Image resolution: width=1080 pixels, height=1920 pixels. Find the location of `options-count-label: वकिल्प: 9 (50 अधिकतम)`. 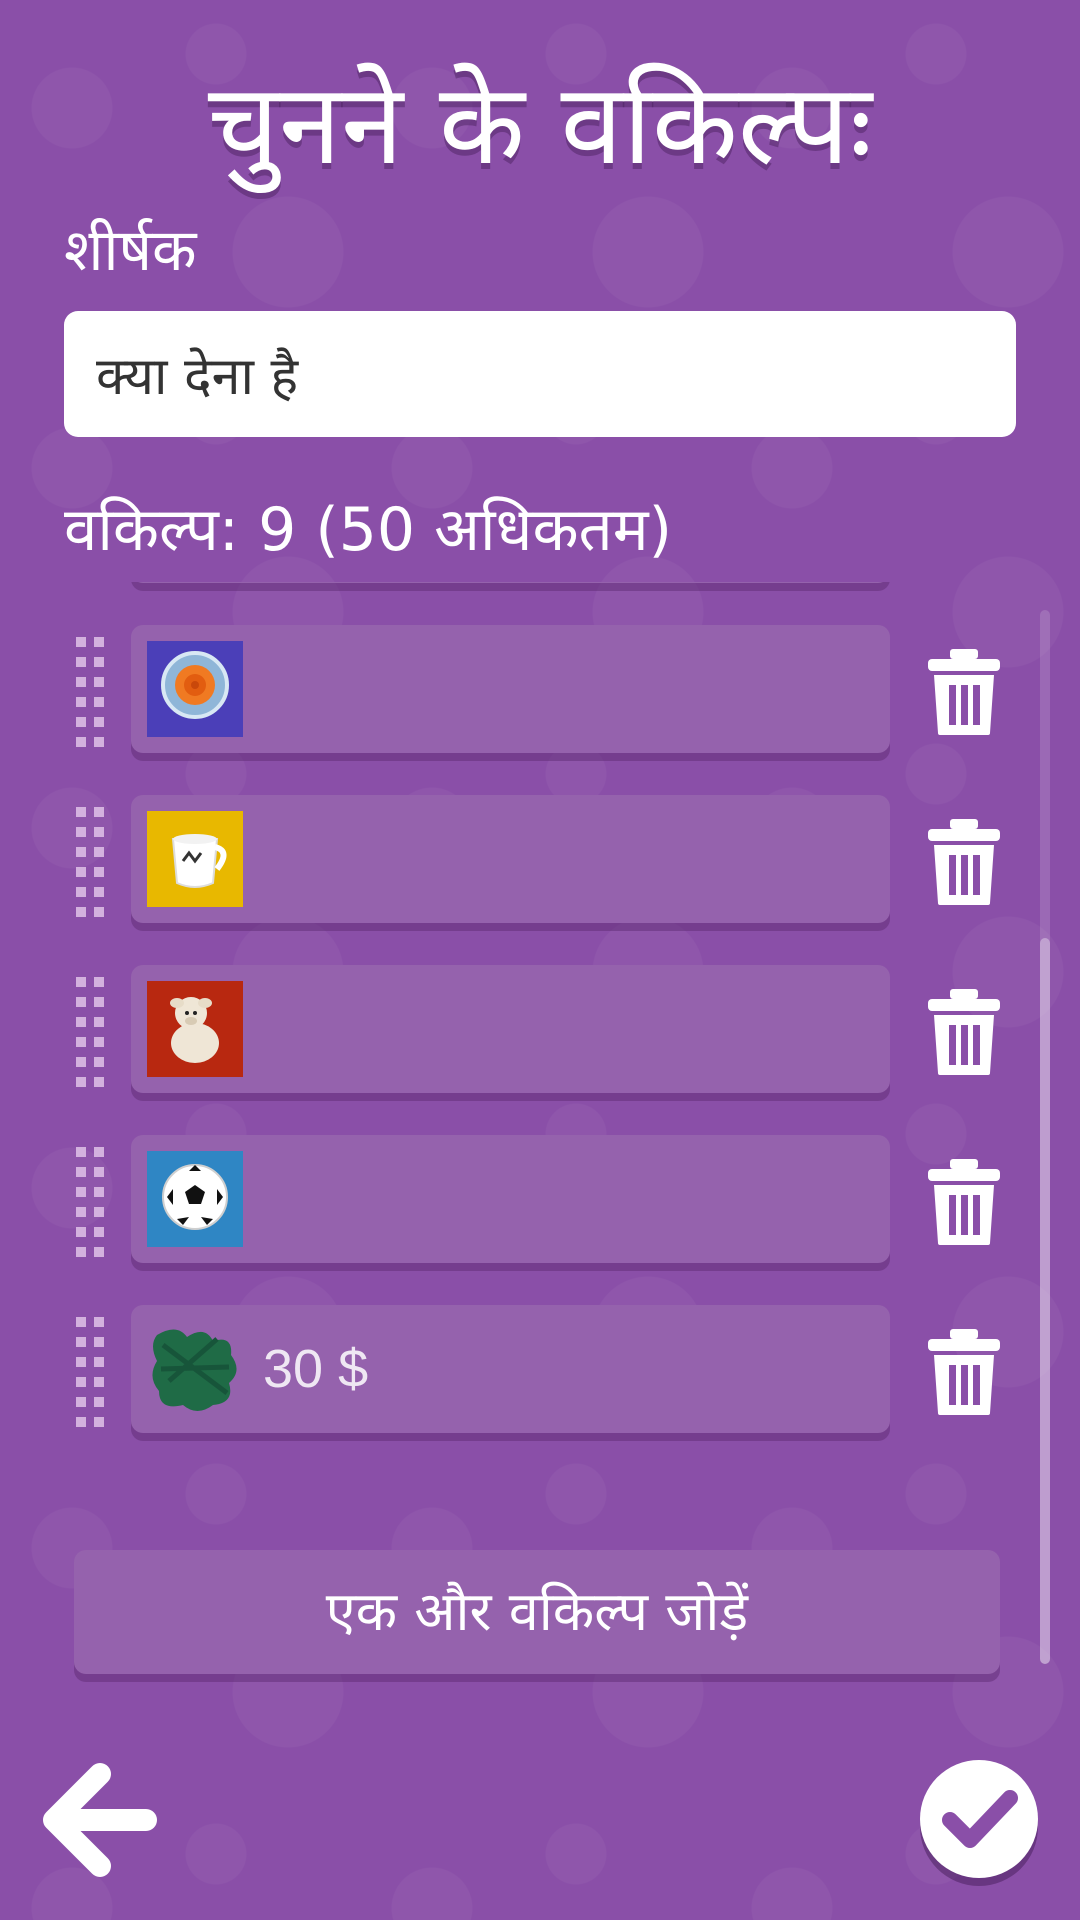

options-count-label: वकिल्प: 9 (50 अधिकतम) is located at coordinates (368, 530).